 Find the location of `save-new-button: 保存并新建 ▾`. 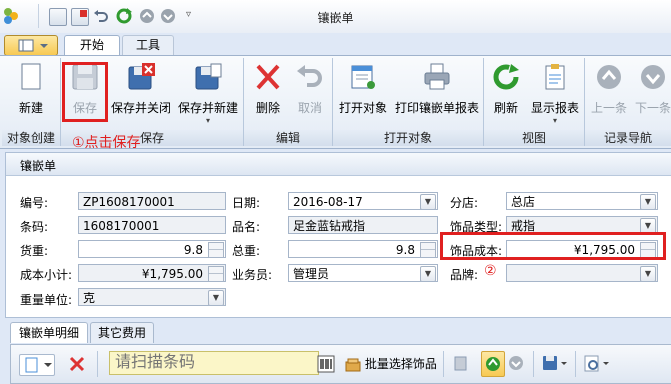

save-new-button: 保存并新建 ▾ is located at coordinates (208, 93).